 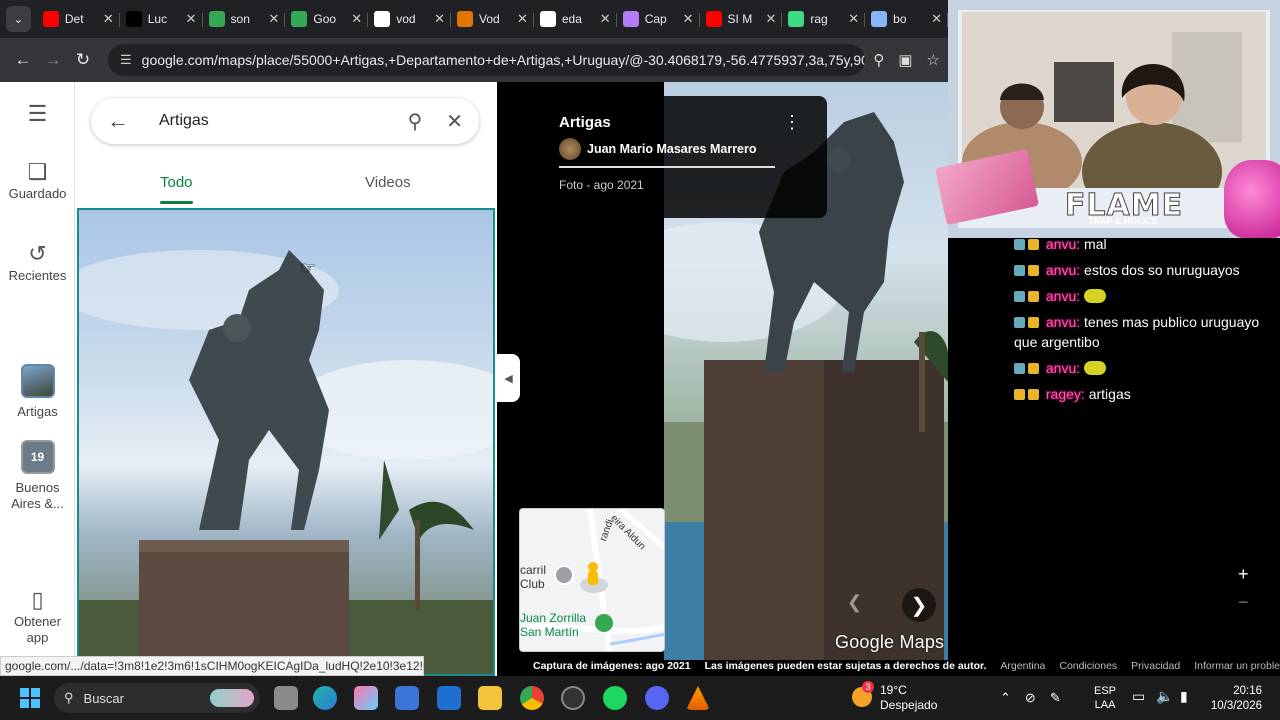 I want to click on vlc-icon, so click(x=698, y=698).